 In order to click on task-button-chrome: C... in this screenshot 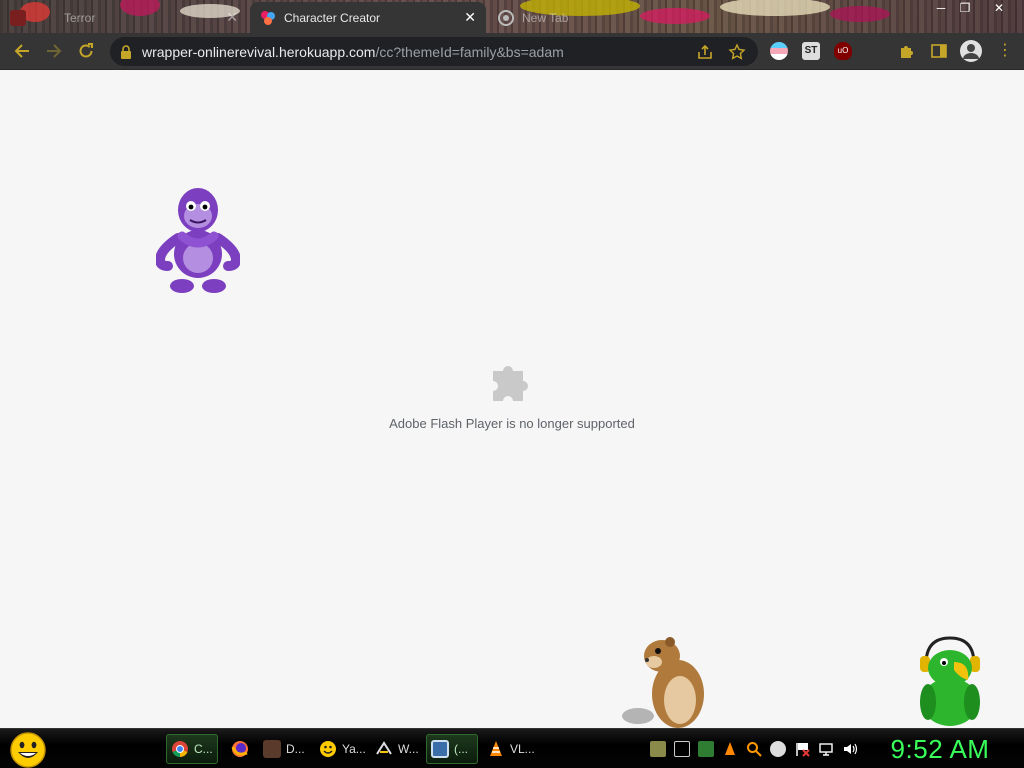, I will do `click(192, 749)`.